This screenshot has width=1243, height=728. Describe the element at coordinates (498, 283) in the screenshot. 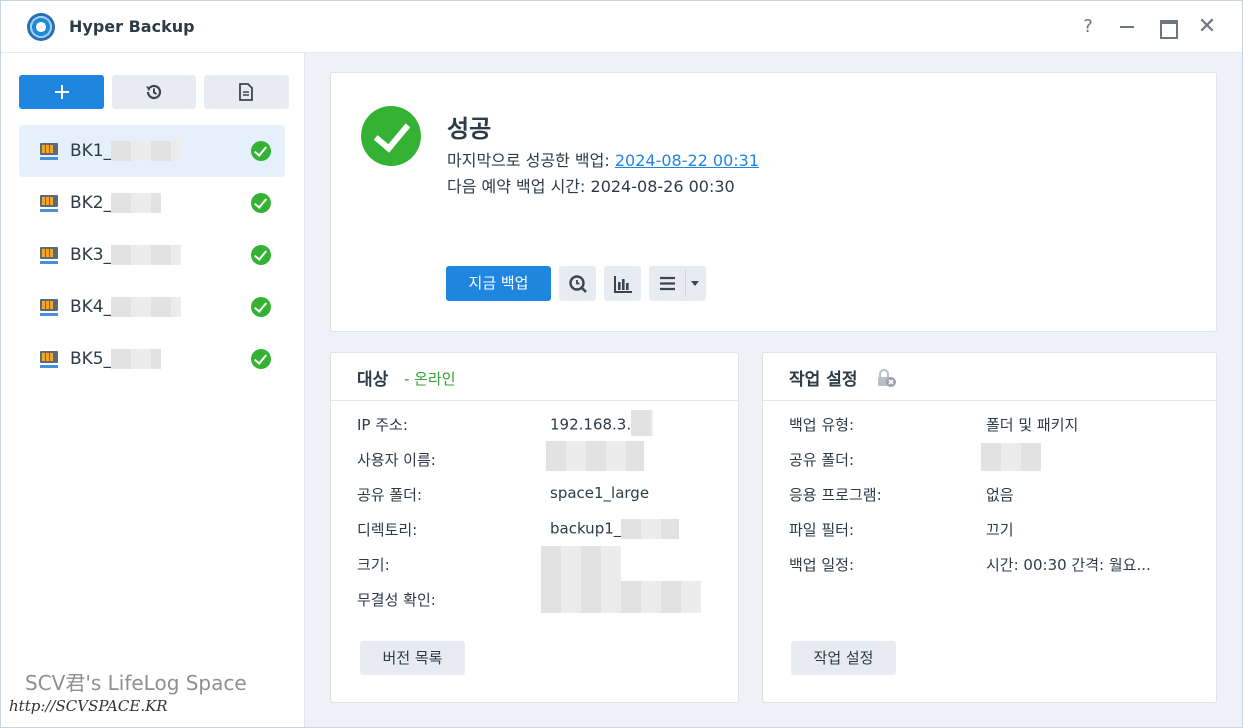

I see `backup-now-button: 지금 백업` at that location.